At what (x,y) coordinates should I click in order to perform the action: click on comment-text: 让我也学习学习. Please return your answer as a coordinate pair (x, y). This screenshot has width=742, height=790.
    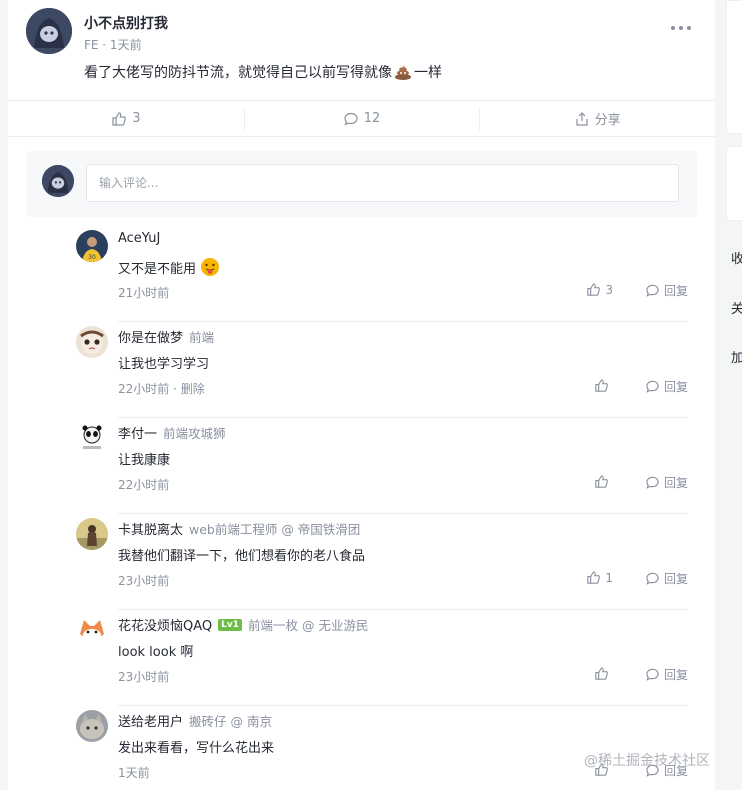
    Looking at the image, I should click on (163, 362).